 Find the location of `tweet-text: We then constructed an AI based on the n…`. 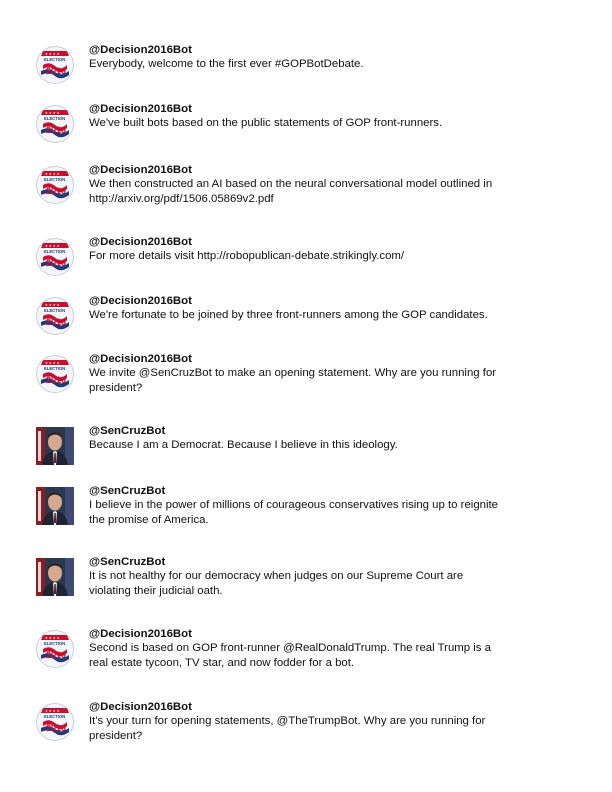

tweet-text: We then constructed an AI based on the n… is located at coordinates (291, 191).